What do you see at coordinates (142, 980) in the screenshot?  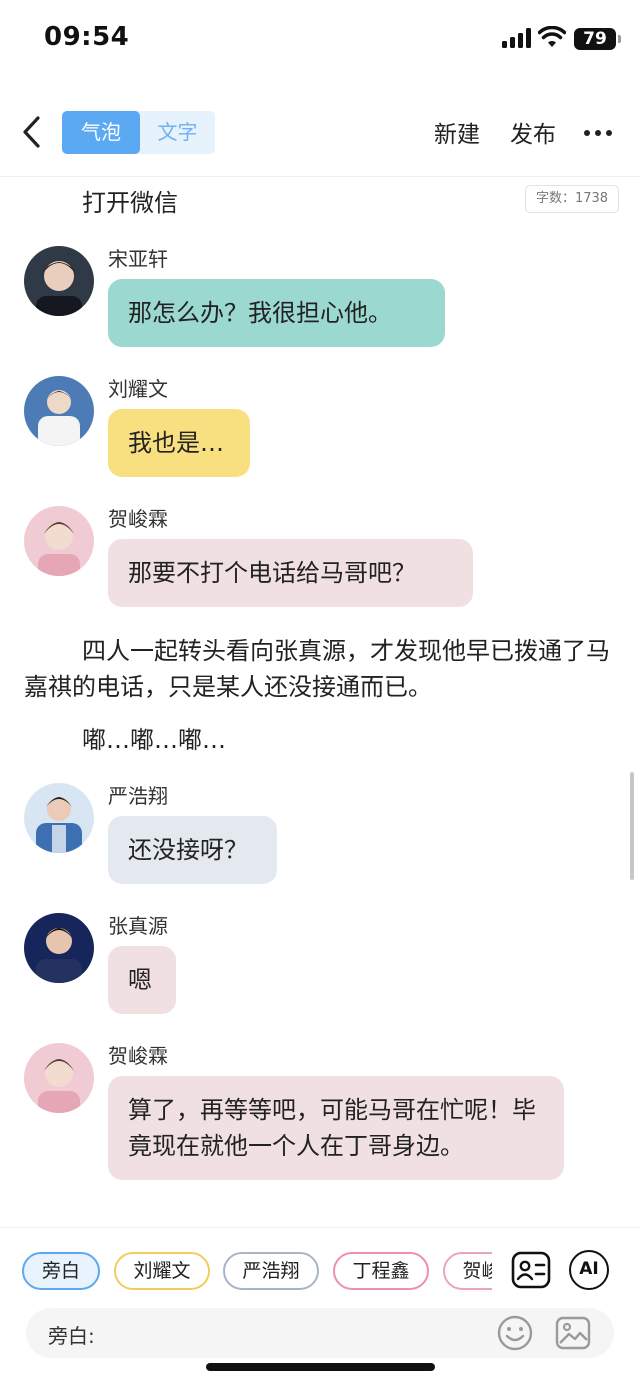 I see `chat-bubble: 嗯` at bounding box center [142, 980].